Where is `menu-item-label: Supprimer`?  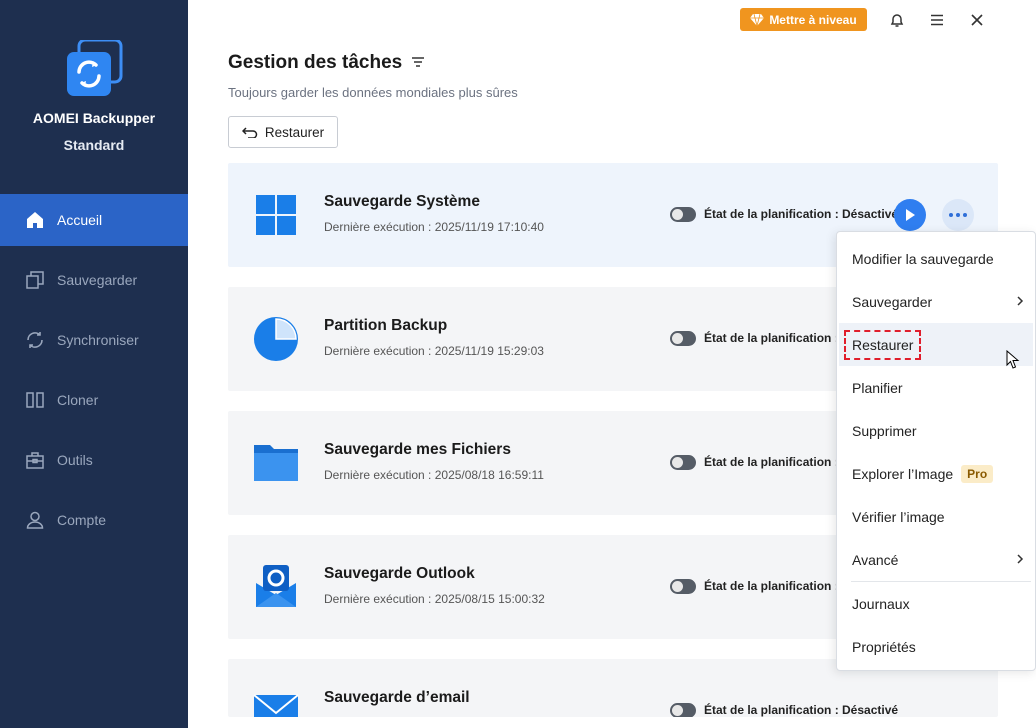 menu-item-label: Supprimer is located at coordinates (884, 430).